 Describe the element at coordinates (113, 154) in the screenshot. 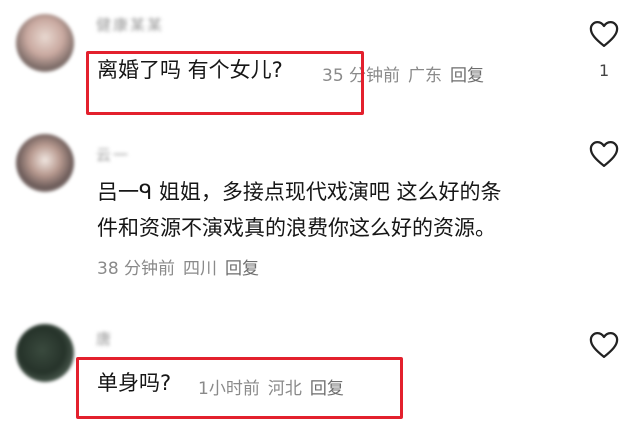

I see `username: 云一` at that location.